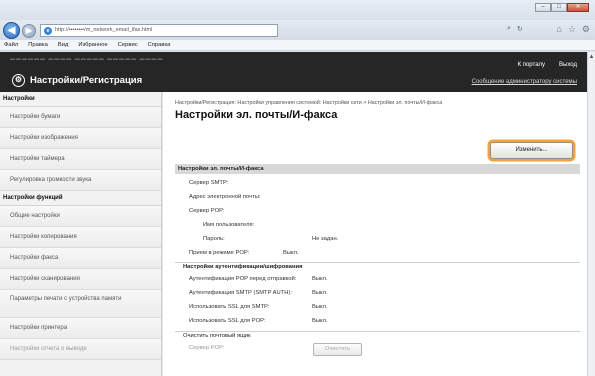  I want to click on clear-pop-server-label: Сервер POP:, so click(207, 348).